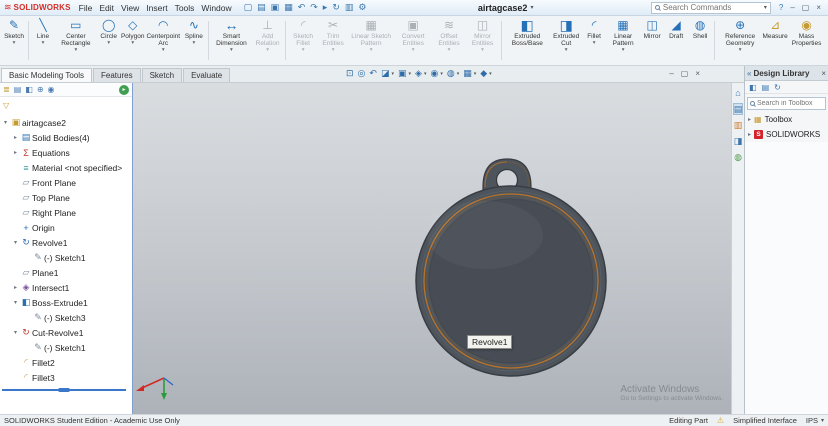  Describe the element at coordinates (66, 362) in the screenshot. I see `tree-item-fillet2: ◜ Fillet2` at that location.